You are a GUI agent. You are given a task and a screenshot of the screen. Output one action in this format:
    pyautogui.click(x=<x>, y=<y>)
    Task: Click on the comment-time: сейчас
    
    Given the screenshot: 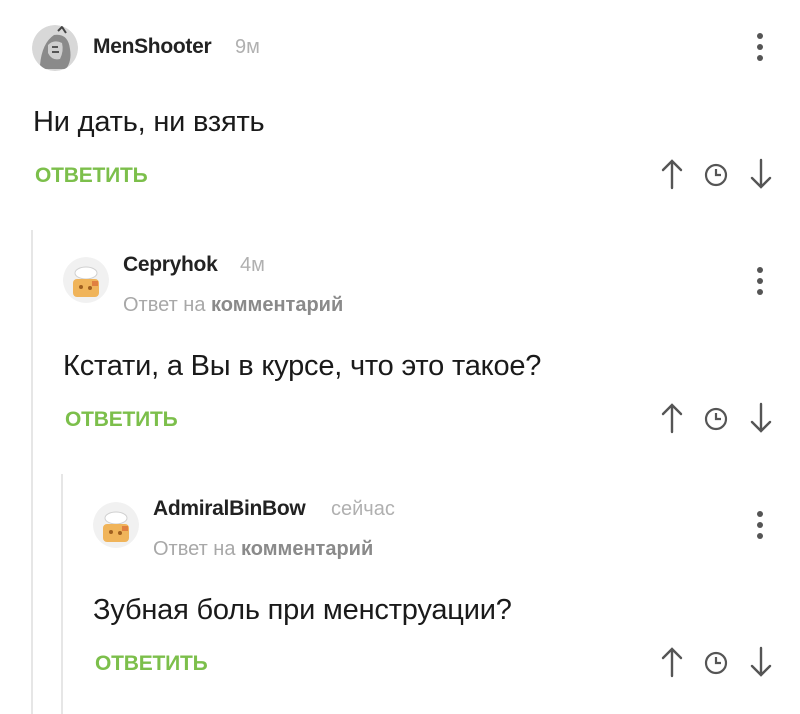 What is the action you would take?
    pyautogui.click(x=363, y=509)
    